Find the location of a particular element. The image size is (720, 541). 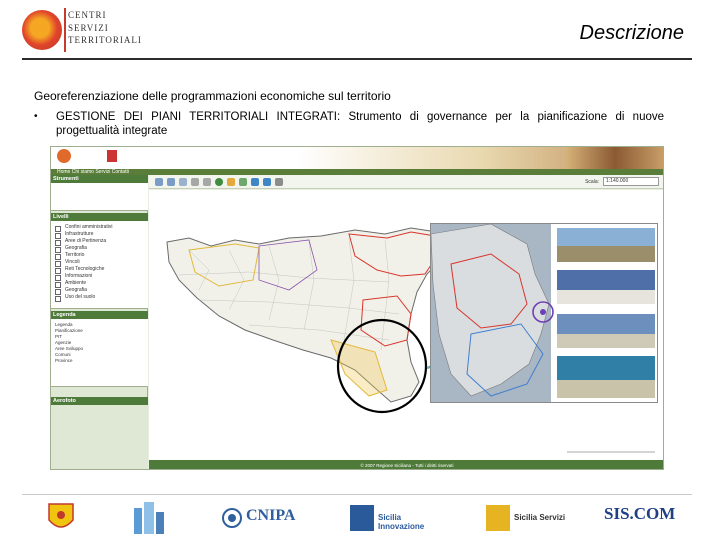

page-title: Descrizione is located at coordinates (631, 33).